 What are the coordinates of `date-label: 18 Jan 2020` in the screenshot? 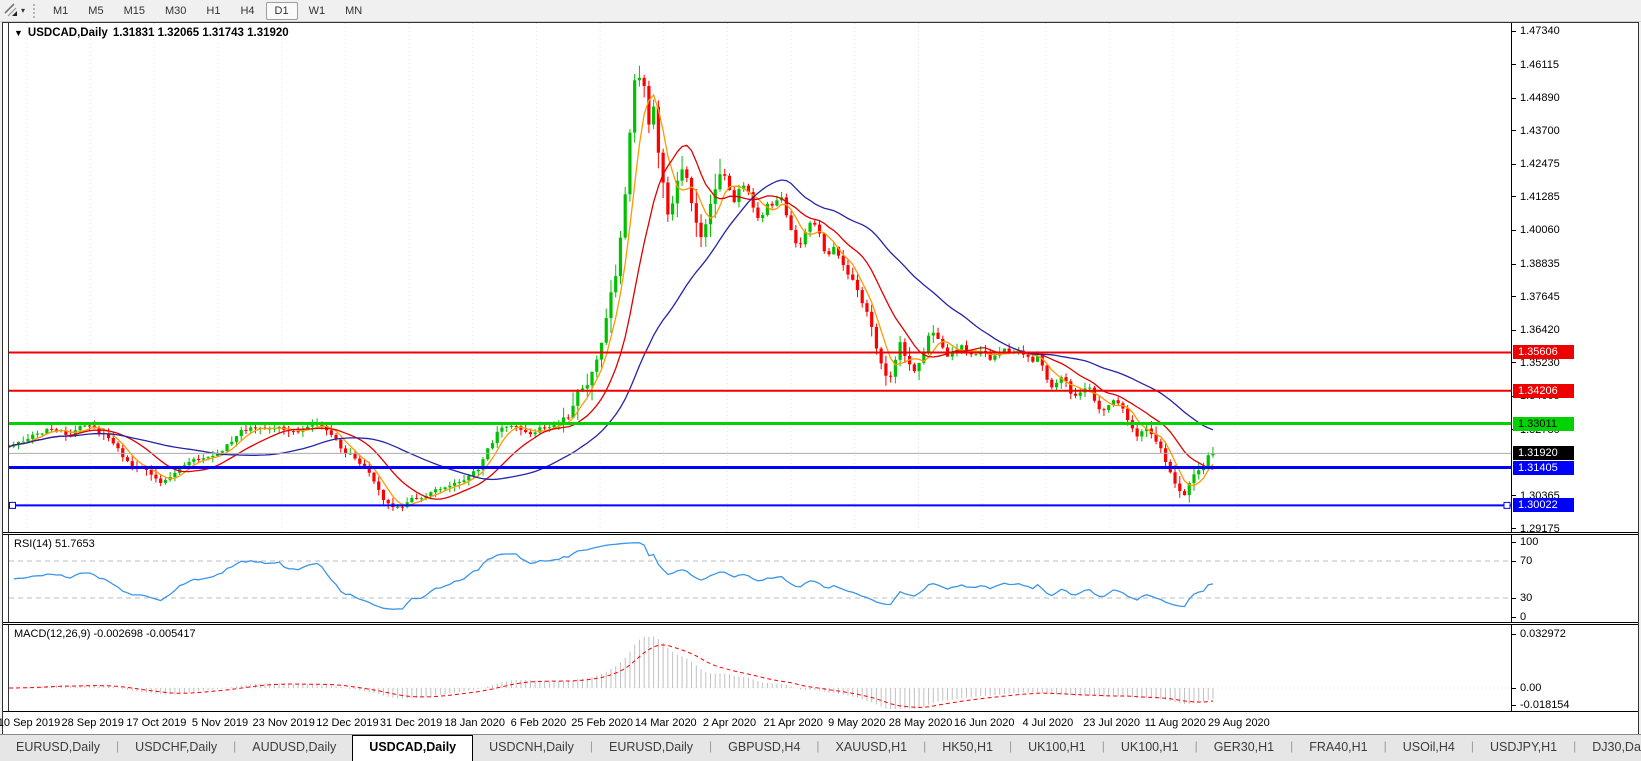 It's located at (475, 723).